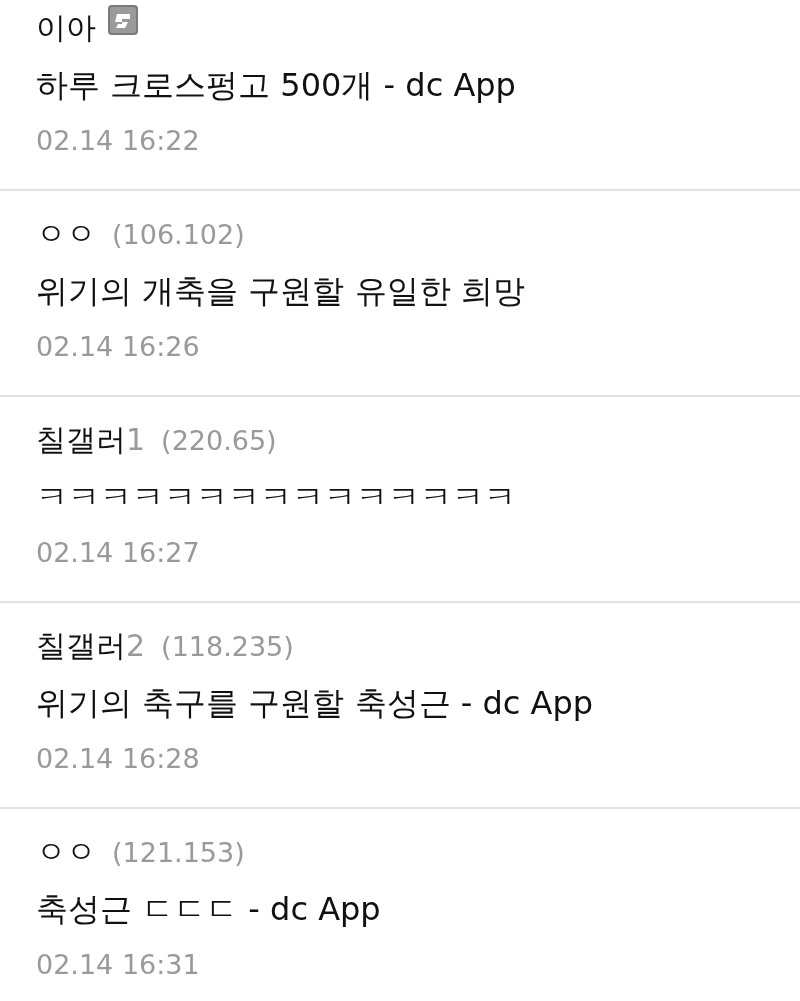 This screenshot has width=800, height=1001. I want to click on comment-time: 02.14 16:27, so click(118, 552).